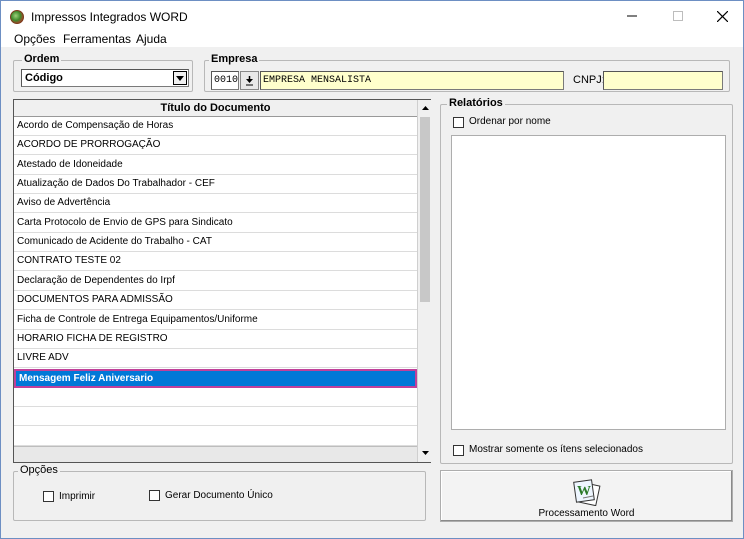 This screenshot has height=539, width=744. Describe the element at coordinates (215, 359) in the screenshot. I see `table-row: LIVRE ADV` at that location.